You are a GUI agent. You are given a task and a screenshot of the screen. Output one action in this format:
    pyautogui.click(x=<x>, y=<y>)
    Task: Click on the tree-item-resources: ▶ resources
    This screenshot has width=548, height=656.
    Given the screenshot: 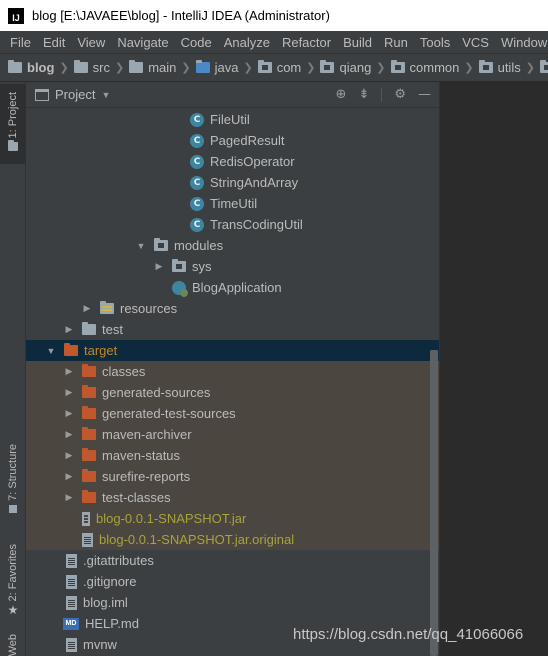 What is the action you would take?
    pyautogui.click(x=232, y=308)
    